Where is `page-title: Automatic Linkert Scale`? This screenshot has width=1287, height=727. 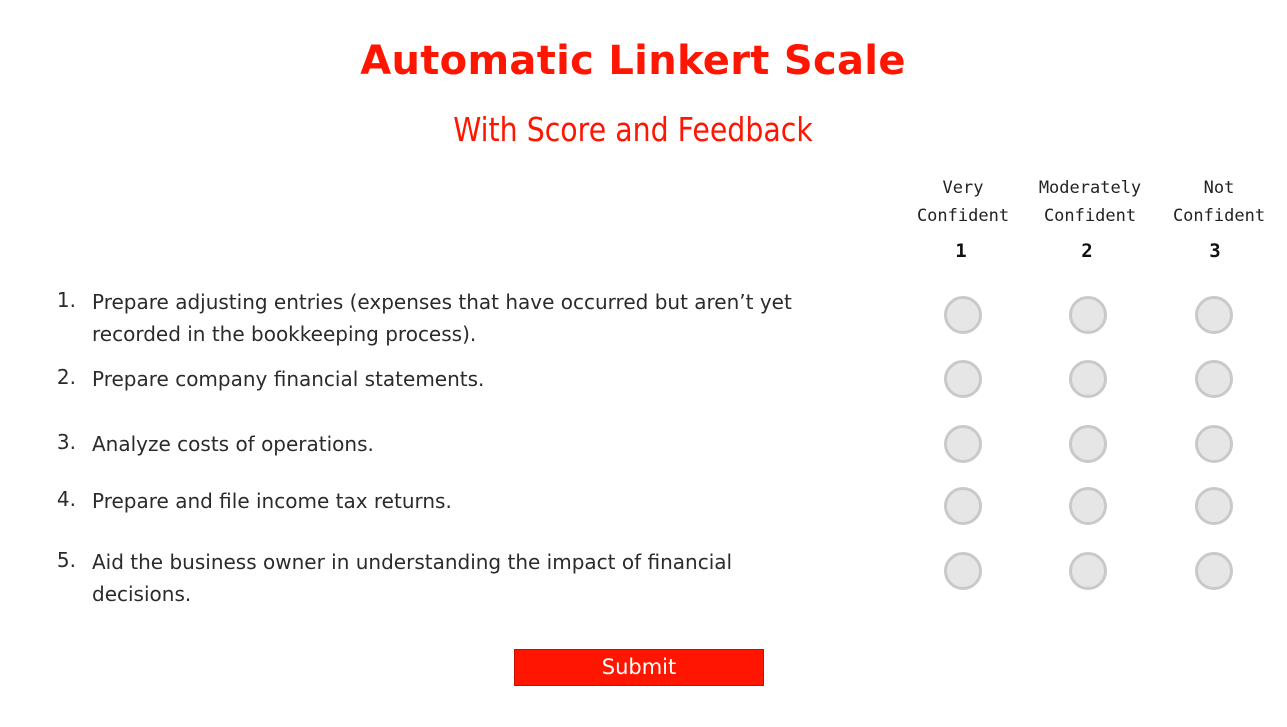
page-title: Automatic Linkert Scale is located at coordinates (633, 61).